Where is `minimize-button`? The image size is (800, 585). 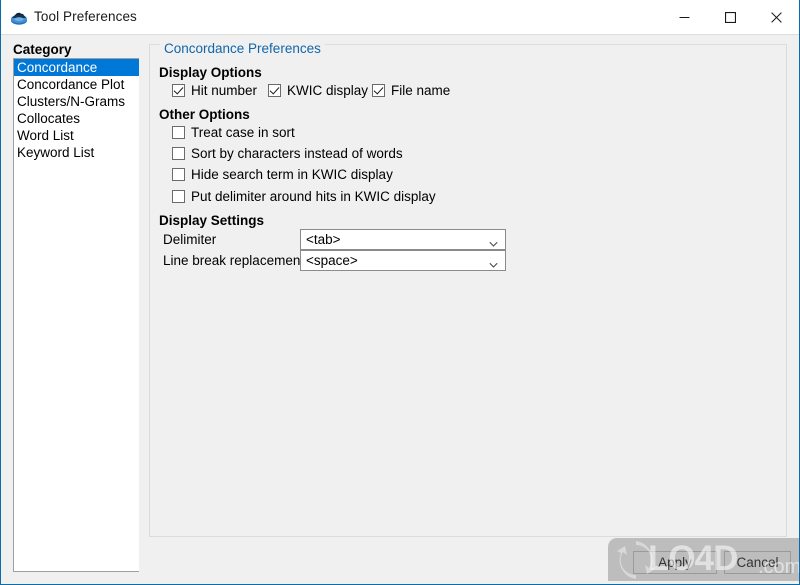
minimize-button is located at coordinates (684, 17).